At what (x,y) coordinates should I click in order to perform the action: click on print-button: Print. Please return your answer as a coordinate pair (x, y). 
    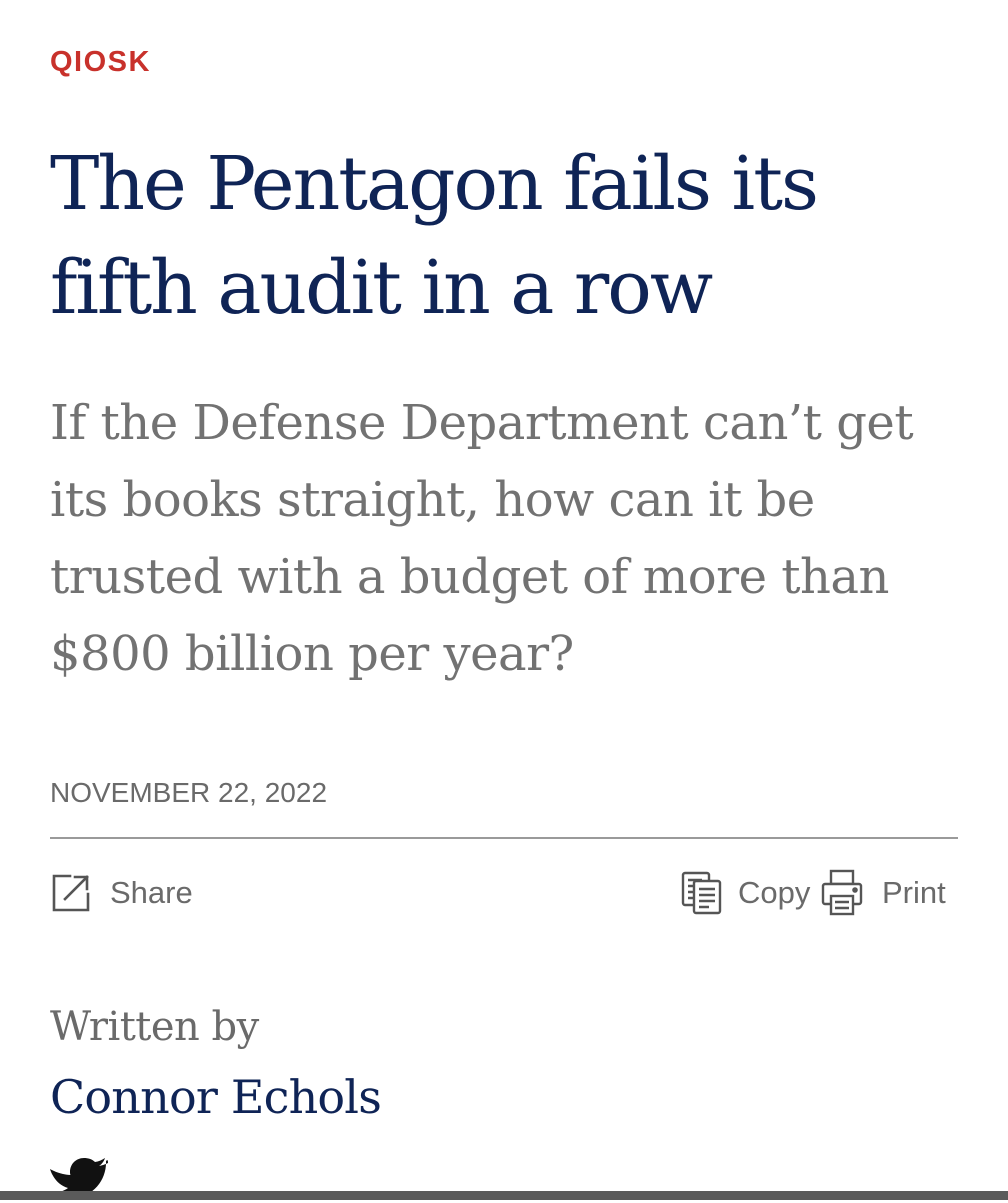
    Looking at the image, I should click on (883, 893).